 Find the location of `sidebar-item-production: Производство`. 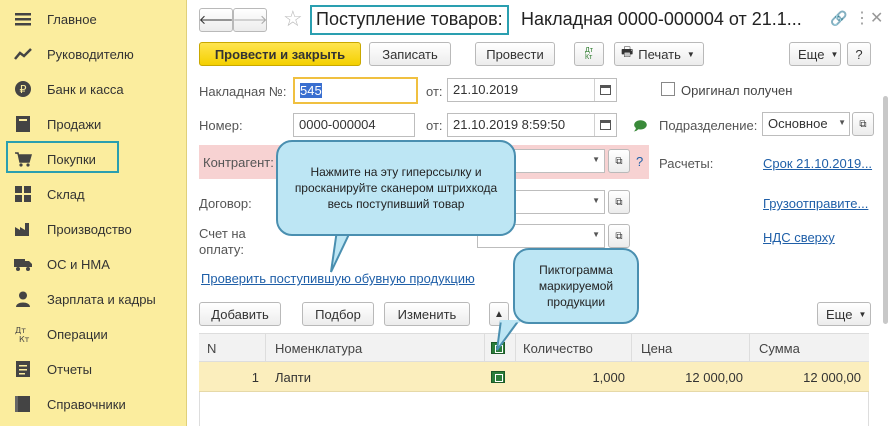

sidebar-item-production: Производство is located at coordinates (93, 229).